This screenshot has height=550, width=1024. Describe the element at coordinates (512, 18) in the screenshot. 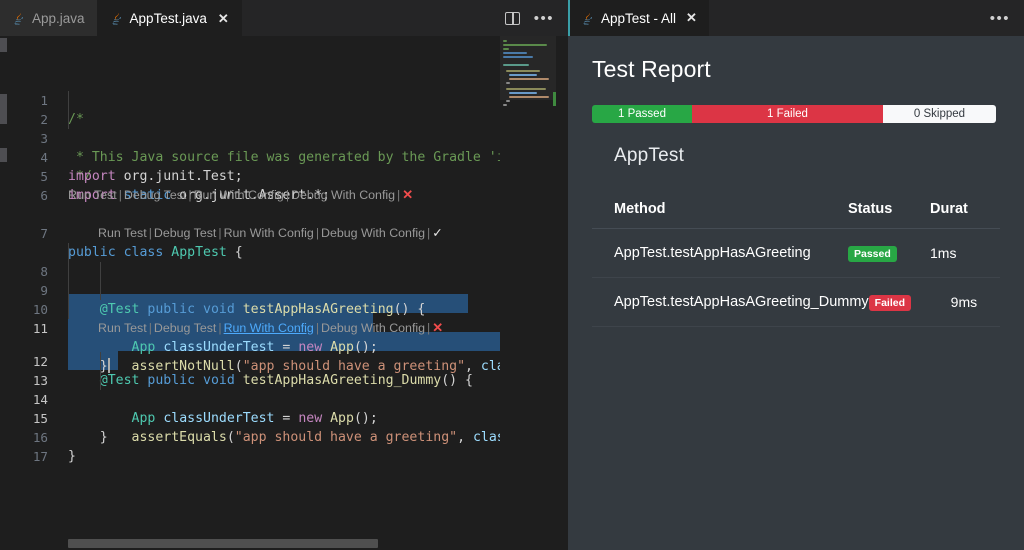

I see `split-editor-icon` at that location.